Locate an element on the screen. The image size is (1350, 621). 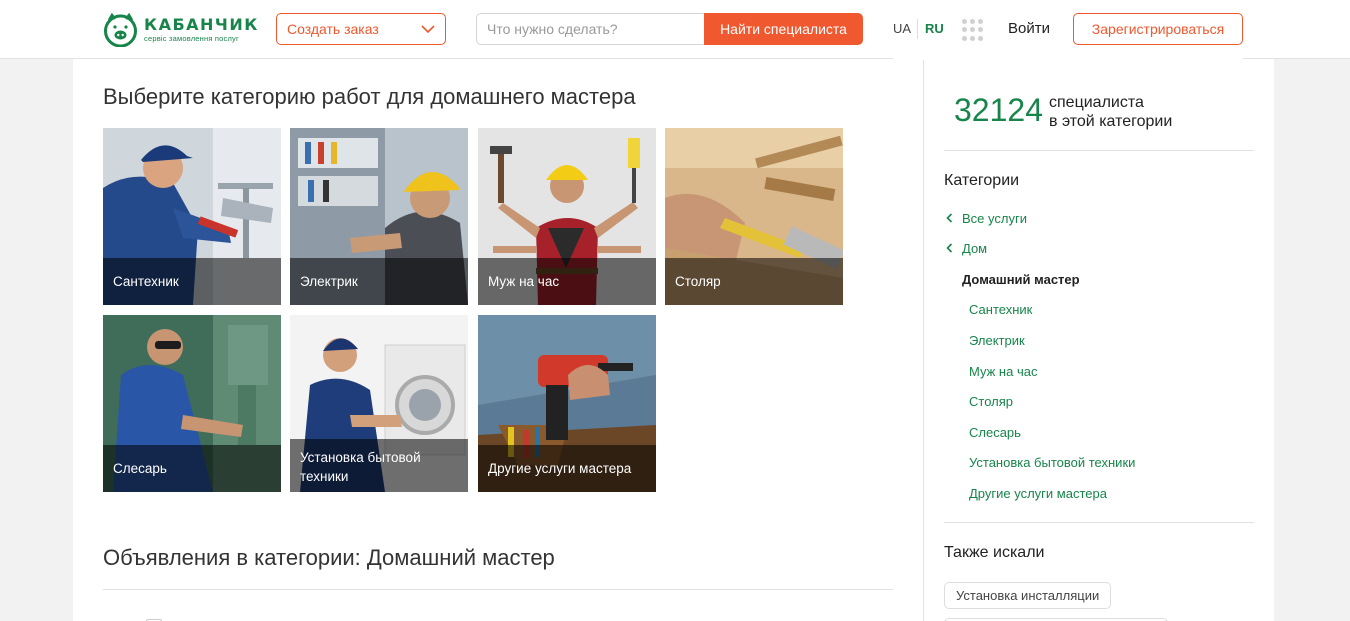
ads-section-title: Объявления в категории: Домашний мастер is located at coordinates (329, 557).